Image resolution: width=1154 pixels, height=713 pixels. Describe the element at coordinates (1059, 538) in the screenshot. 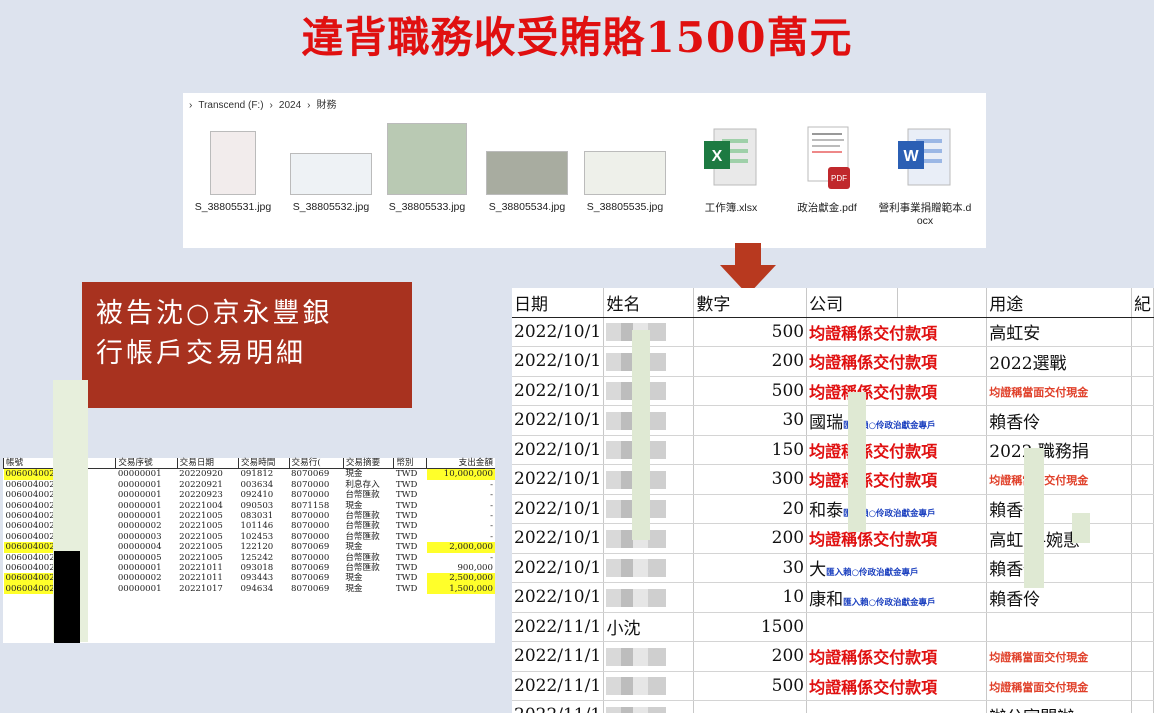

I see `use-cell: 高虹安-婉惠` at that location.